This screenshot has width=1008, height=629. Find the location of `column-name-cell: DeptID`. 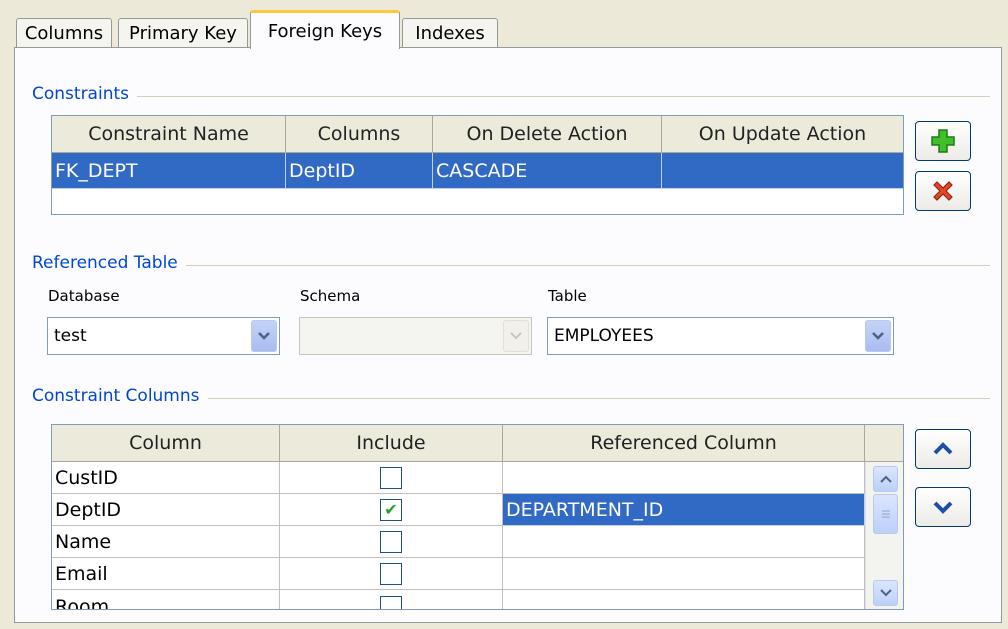

column-name-cell: DeptID is located at coordinates (166, 510).